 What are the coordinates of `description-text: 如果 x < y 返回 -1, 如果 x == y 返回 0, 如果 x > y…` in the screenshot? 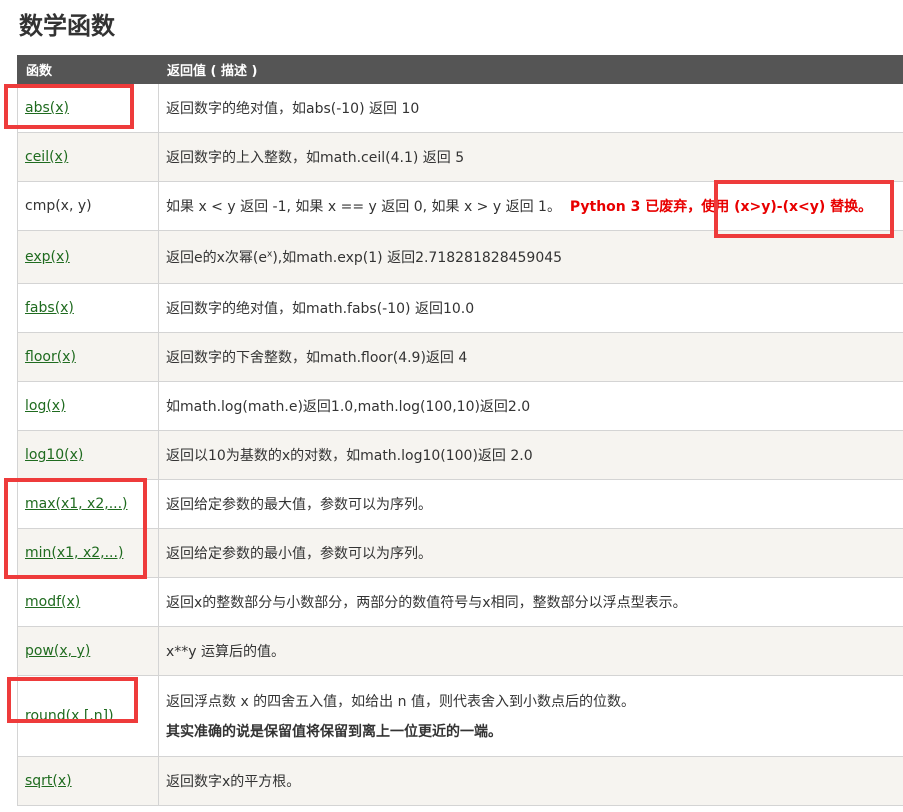 It's located at (363, 207).